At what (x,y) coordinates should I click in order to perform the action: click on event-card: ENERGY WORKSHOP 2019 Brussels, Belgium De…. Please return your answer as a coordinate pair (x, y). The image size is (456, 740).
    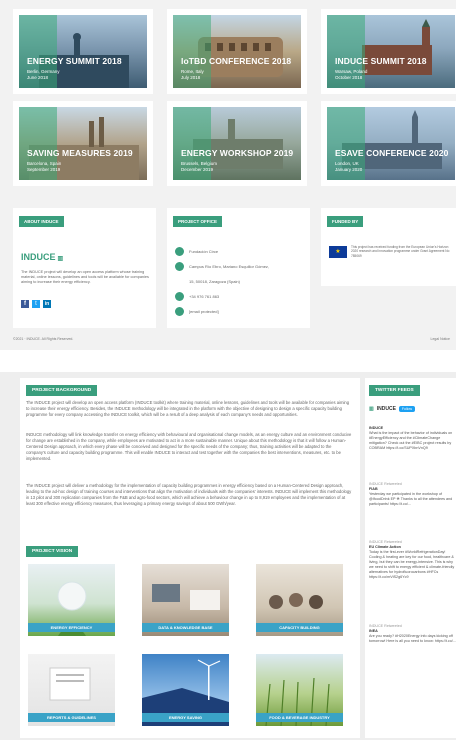
    Looking at the image, I should click on (237, 143).